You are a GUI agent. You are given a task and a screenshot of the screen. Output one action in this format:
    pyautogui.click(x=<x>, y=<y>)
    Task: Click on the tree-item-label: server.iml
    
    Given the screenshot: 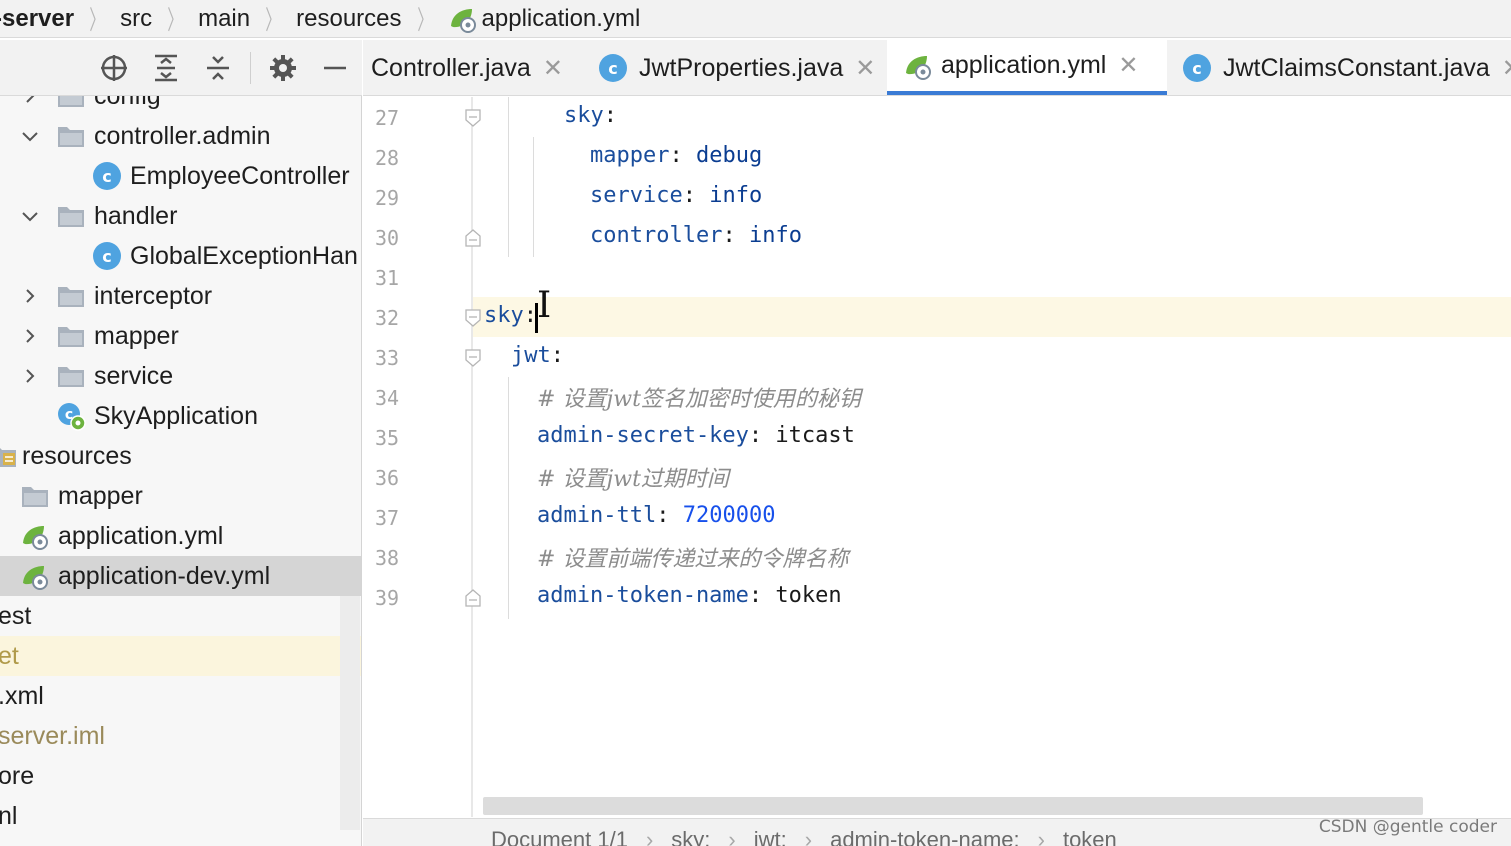 What is the action you would take?
    pyautogui.click(x=52, y=735)
    